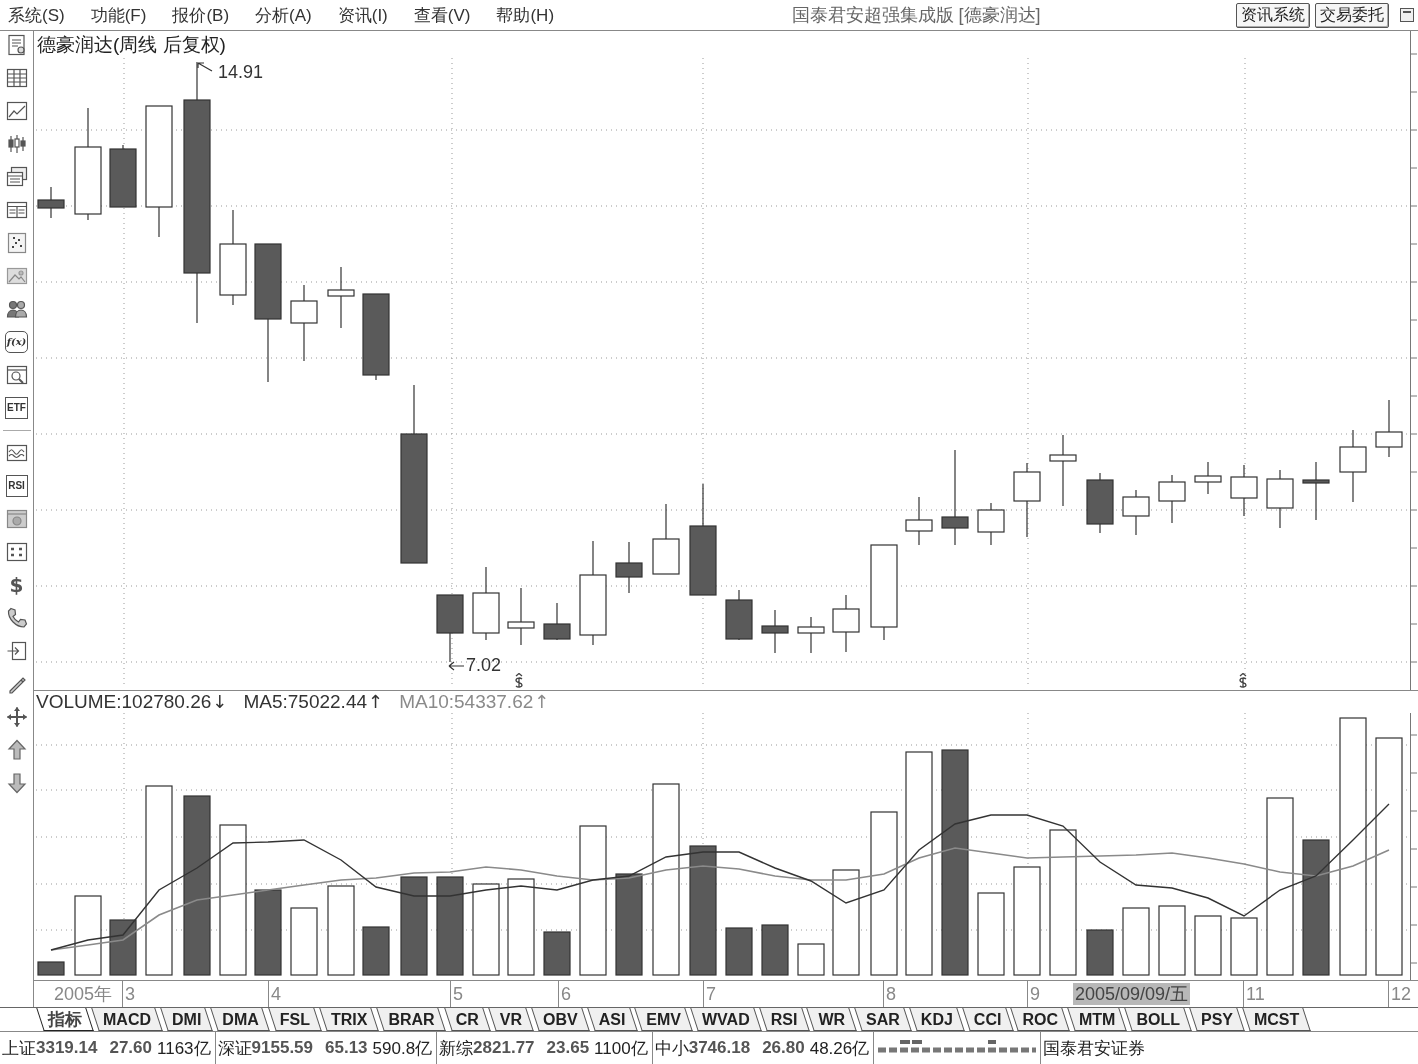  I want to click on indicator-reading: VOLUME:102780.26, so click(124, 702).